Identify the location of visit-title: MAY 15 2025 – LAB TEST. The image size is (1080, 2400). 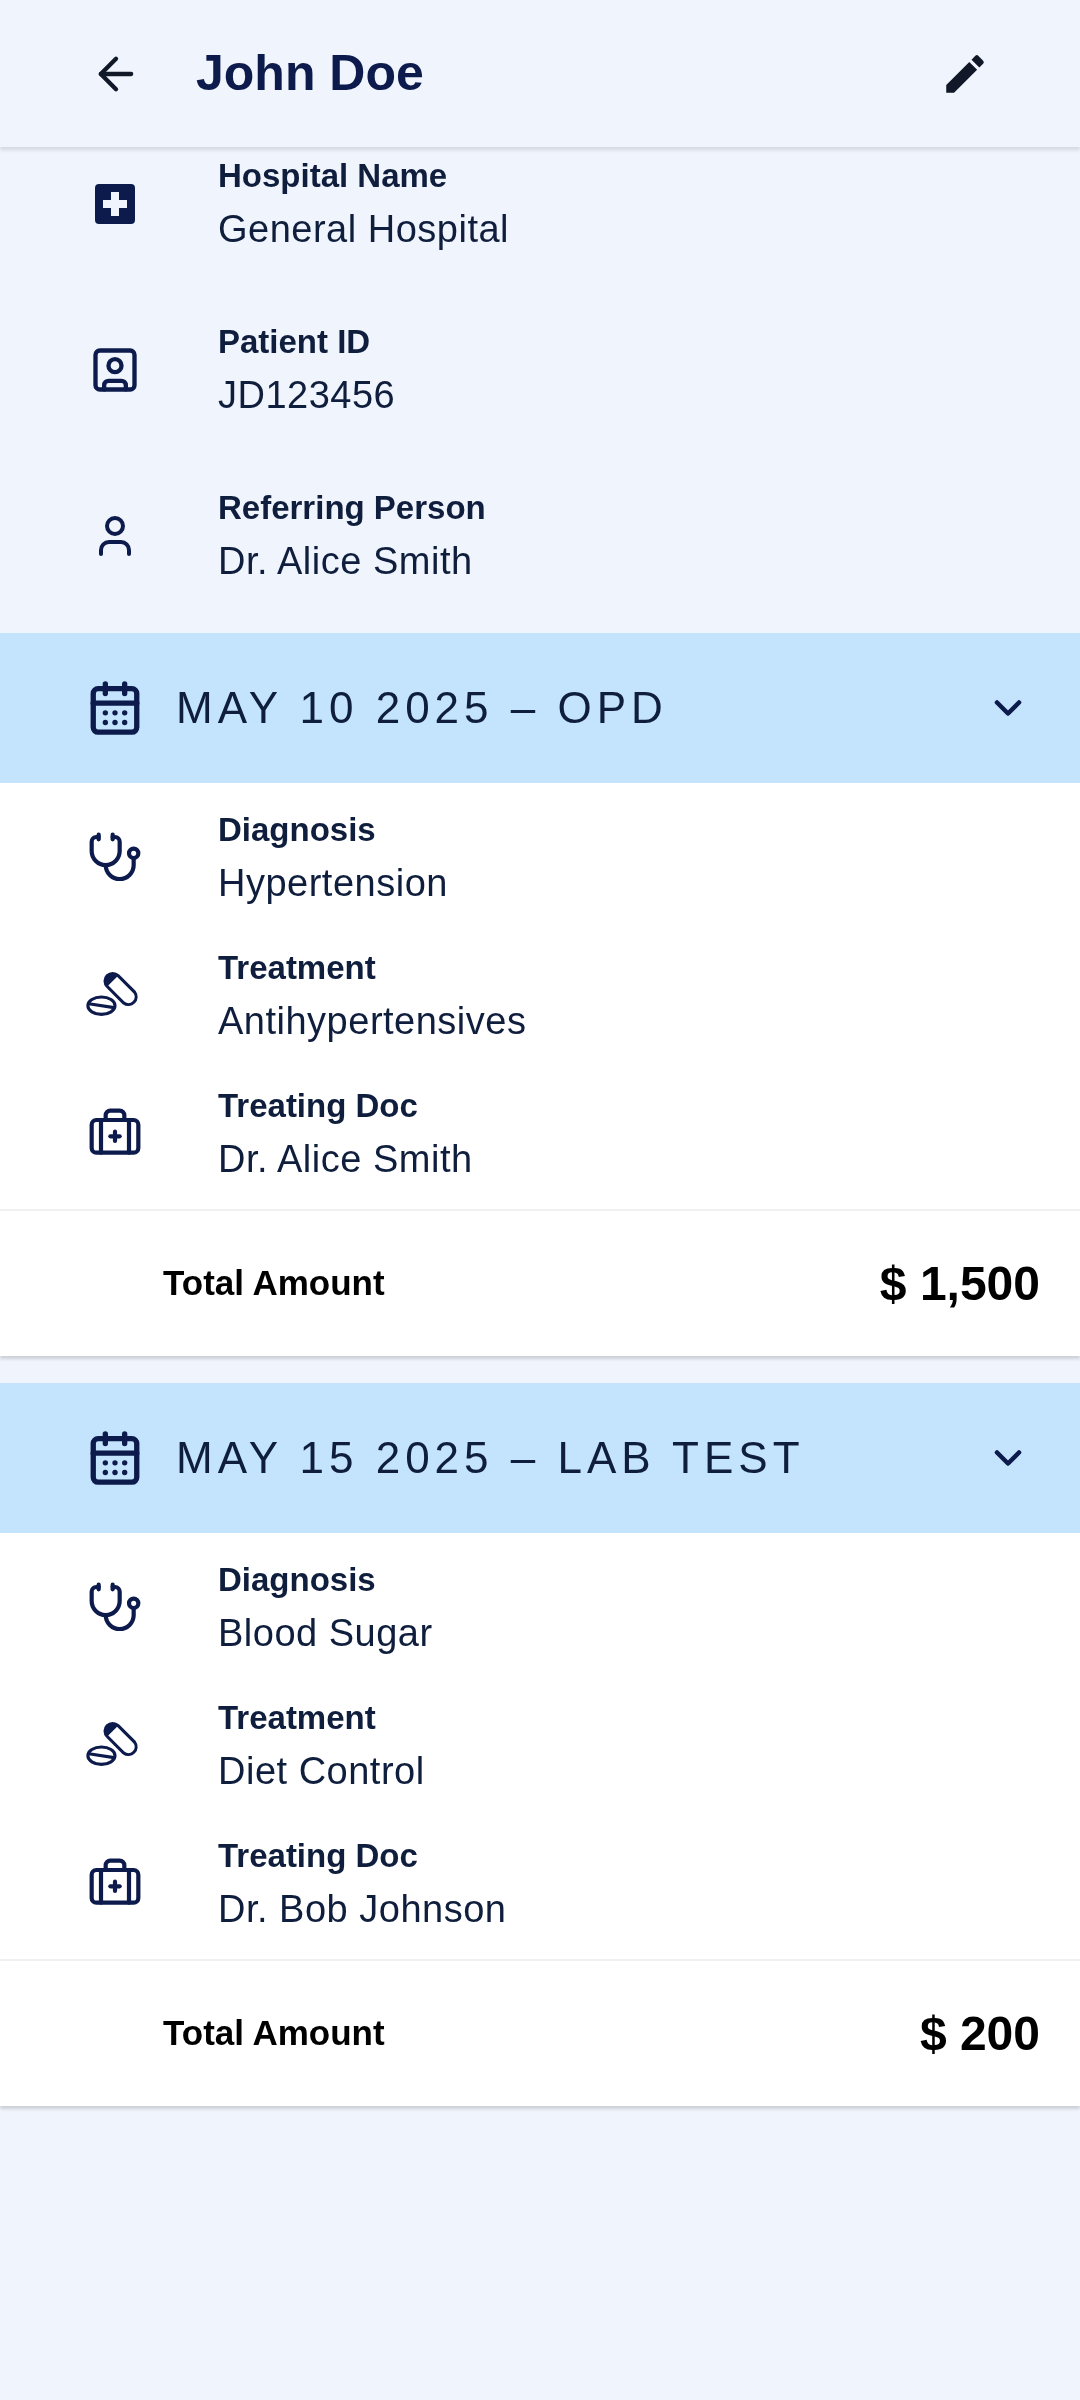
(491, 1458).